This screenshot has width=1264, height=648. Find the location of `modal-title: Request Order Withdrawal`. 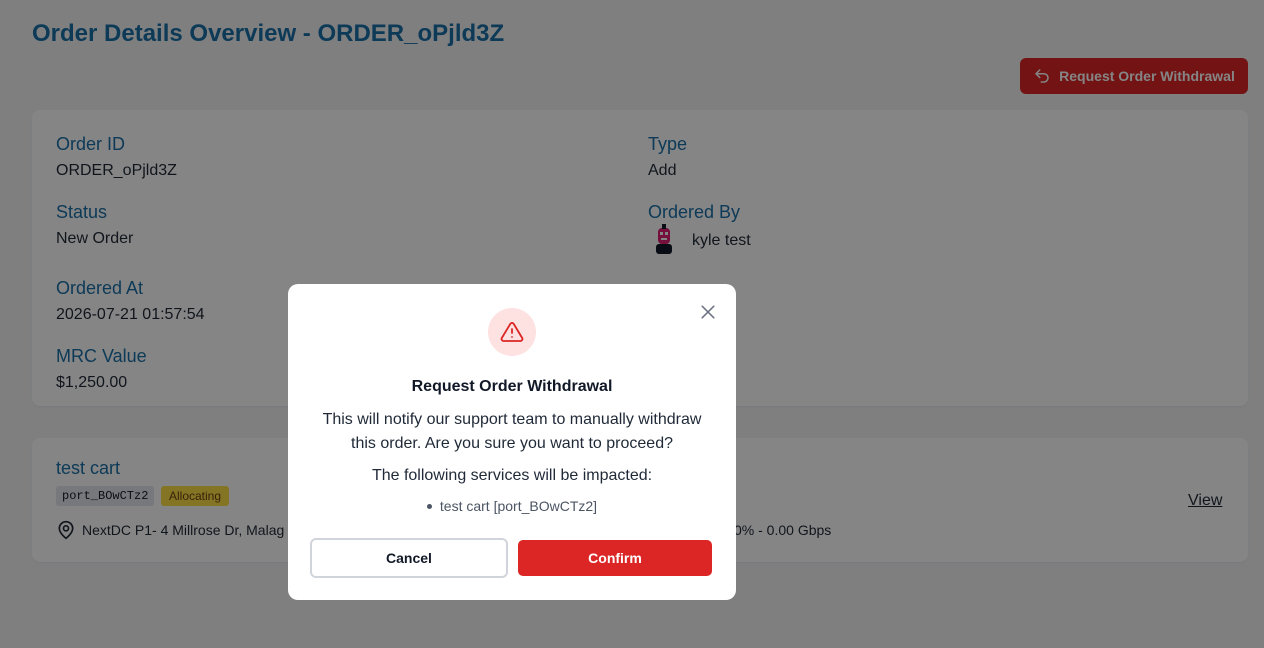

modal-title: Request Order Withdrawal is located at coordinates (512, 386).